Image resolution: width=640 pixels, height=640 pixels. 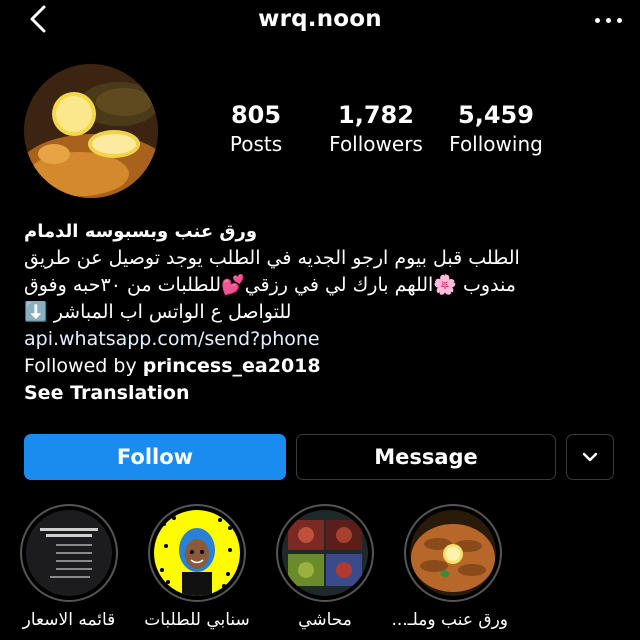 I want to click on followers-label: Followers, so click(x=376, y=144).